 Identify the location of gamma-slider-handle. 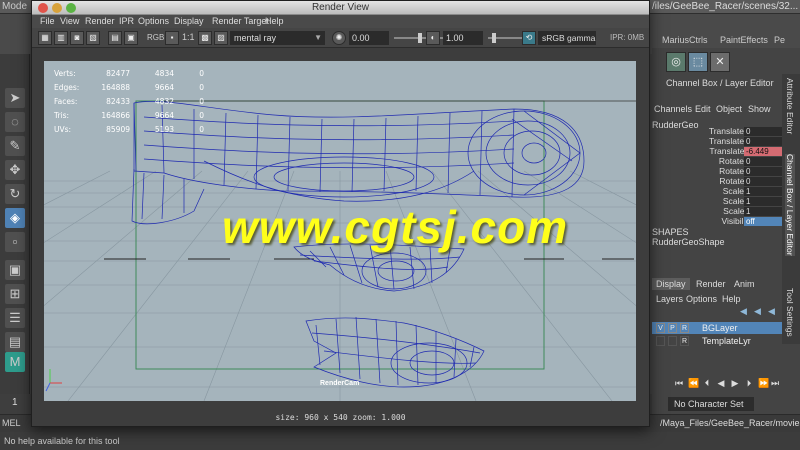
(494, 38).